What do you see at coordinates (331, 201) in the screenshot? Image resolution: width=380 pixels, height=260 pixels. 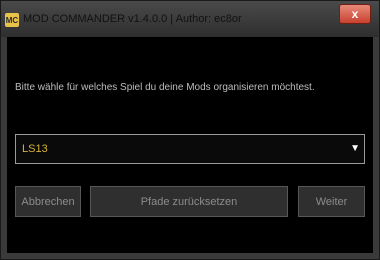 I see `next-button: Weiter` at bounding box center [331, 201].